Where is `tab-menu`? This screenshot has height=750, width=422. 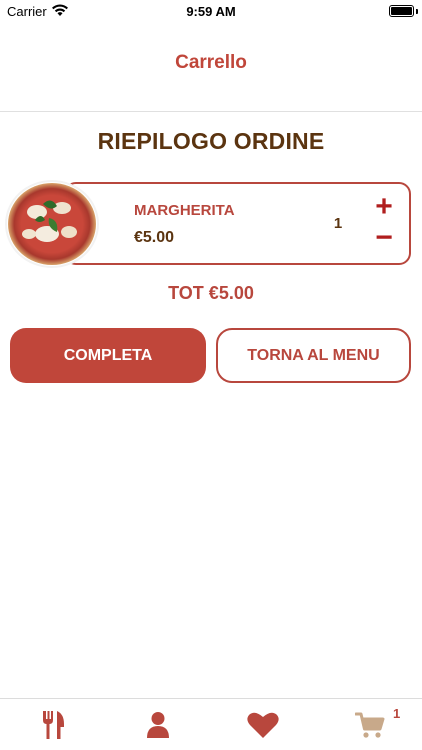 tab-menu is located at coordinates (53, 725).